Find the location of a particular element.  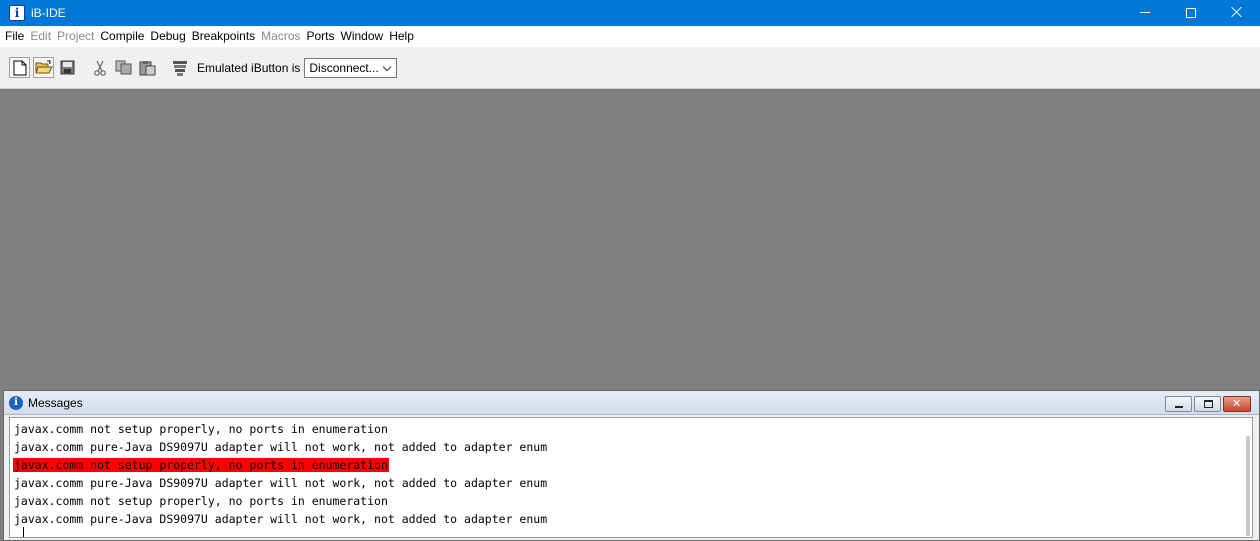

open-file-button is located at coordinates (43, 67).